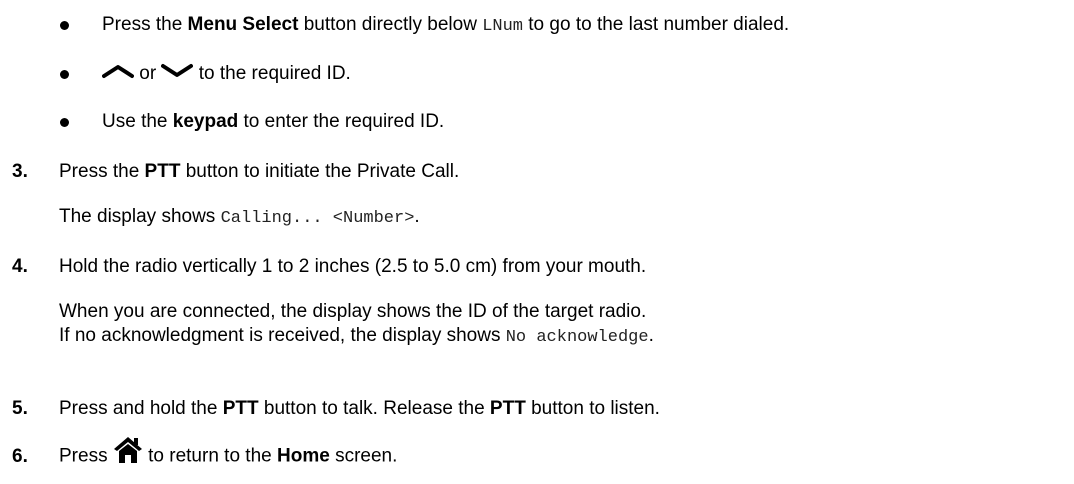 Image resolution: width=1074 pixels, height=484 pixels. What do you see at coordinates (577, 337) in the screenshot?
I see `no-acknowledge-code: No acknowledge` at bounding box center [577, 337].